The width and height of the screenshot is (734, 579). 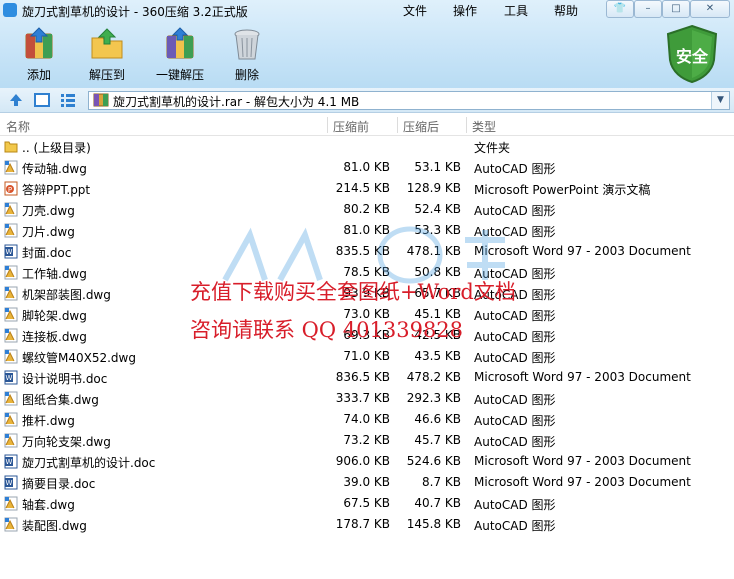 What do you see at coordinates (68, 100) in the screenshot?
I see `view-list-icon` at bounding box center [68, 100].